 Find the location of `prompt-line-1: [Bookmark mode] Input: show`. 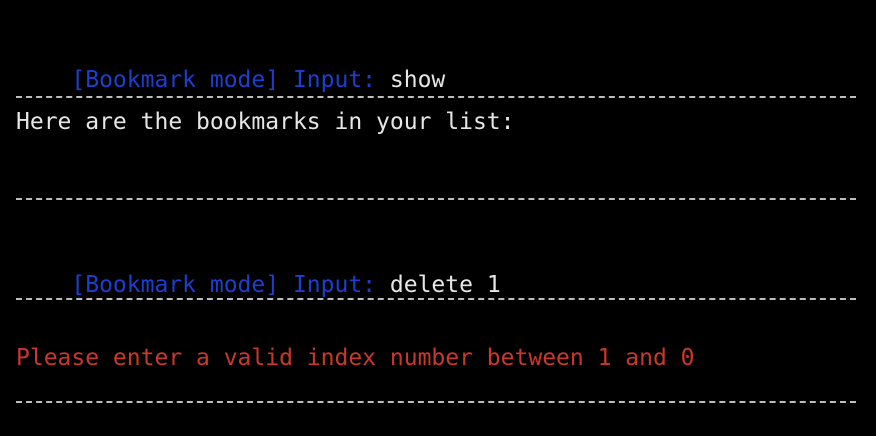

prompt-line-1: [Bookmark mode] Input: show is located at coordinates (230, 65).